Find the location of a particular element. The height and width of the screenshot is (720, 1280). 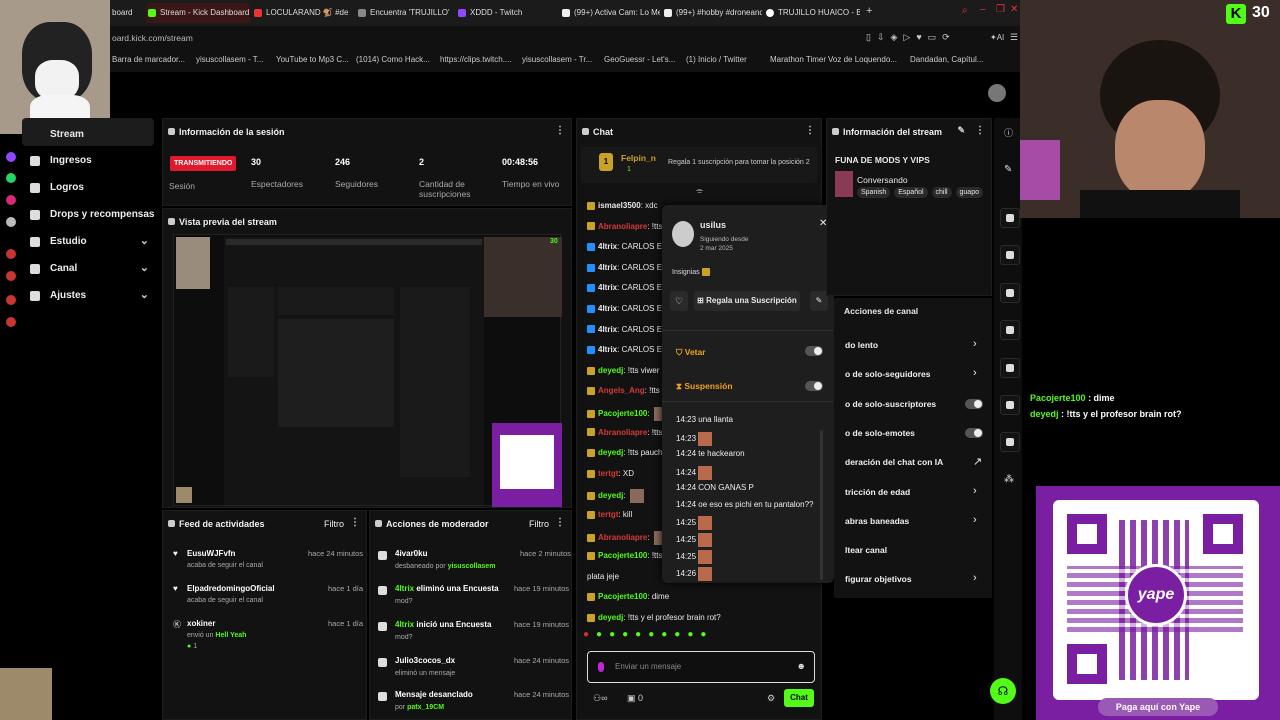

tab-trujillo: Encuentra 'TRUJILLO' en is located at coordinates (404, 13).